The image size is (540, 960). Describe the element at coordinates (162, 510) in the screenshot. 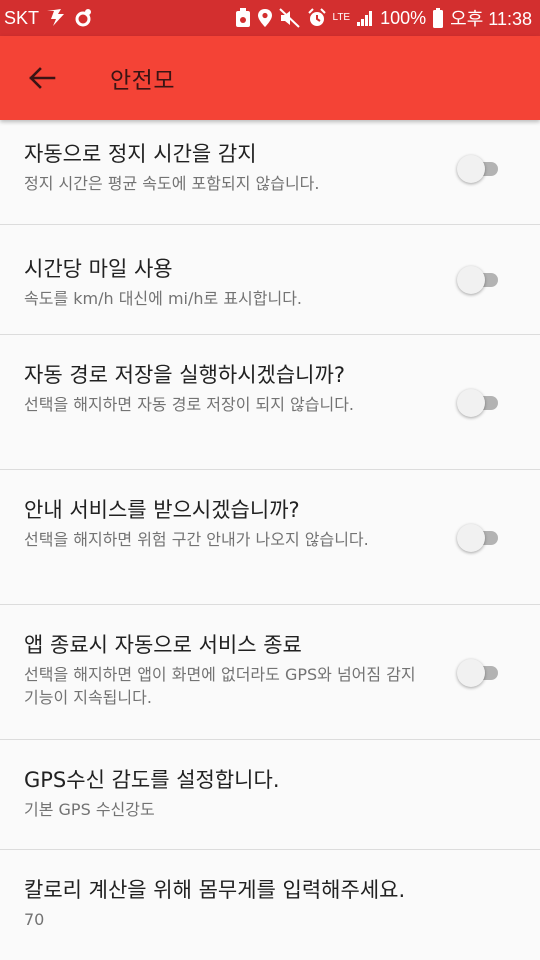

I see `setting-title: 안내 서비스를 받으시겠습니까?` at that location.